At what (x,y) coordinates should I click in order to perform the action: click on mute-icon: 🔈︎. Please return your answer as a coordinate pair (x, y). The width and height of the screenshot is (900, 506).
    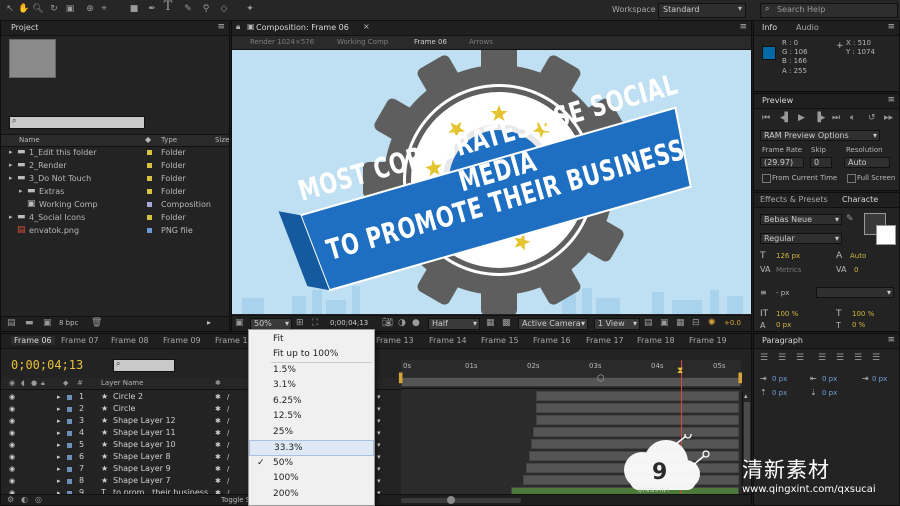
    Looking at the image, I should click on (852, 118).